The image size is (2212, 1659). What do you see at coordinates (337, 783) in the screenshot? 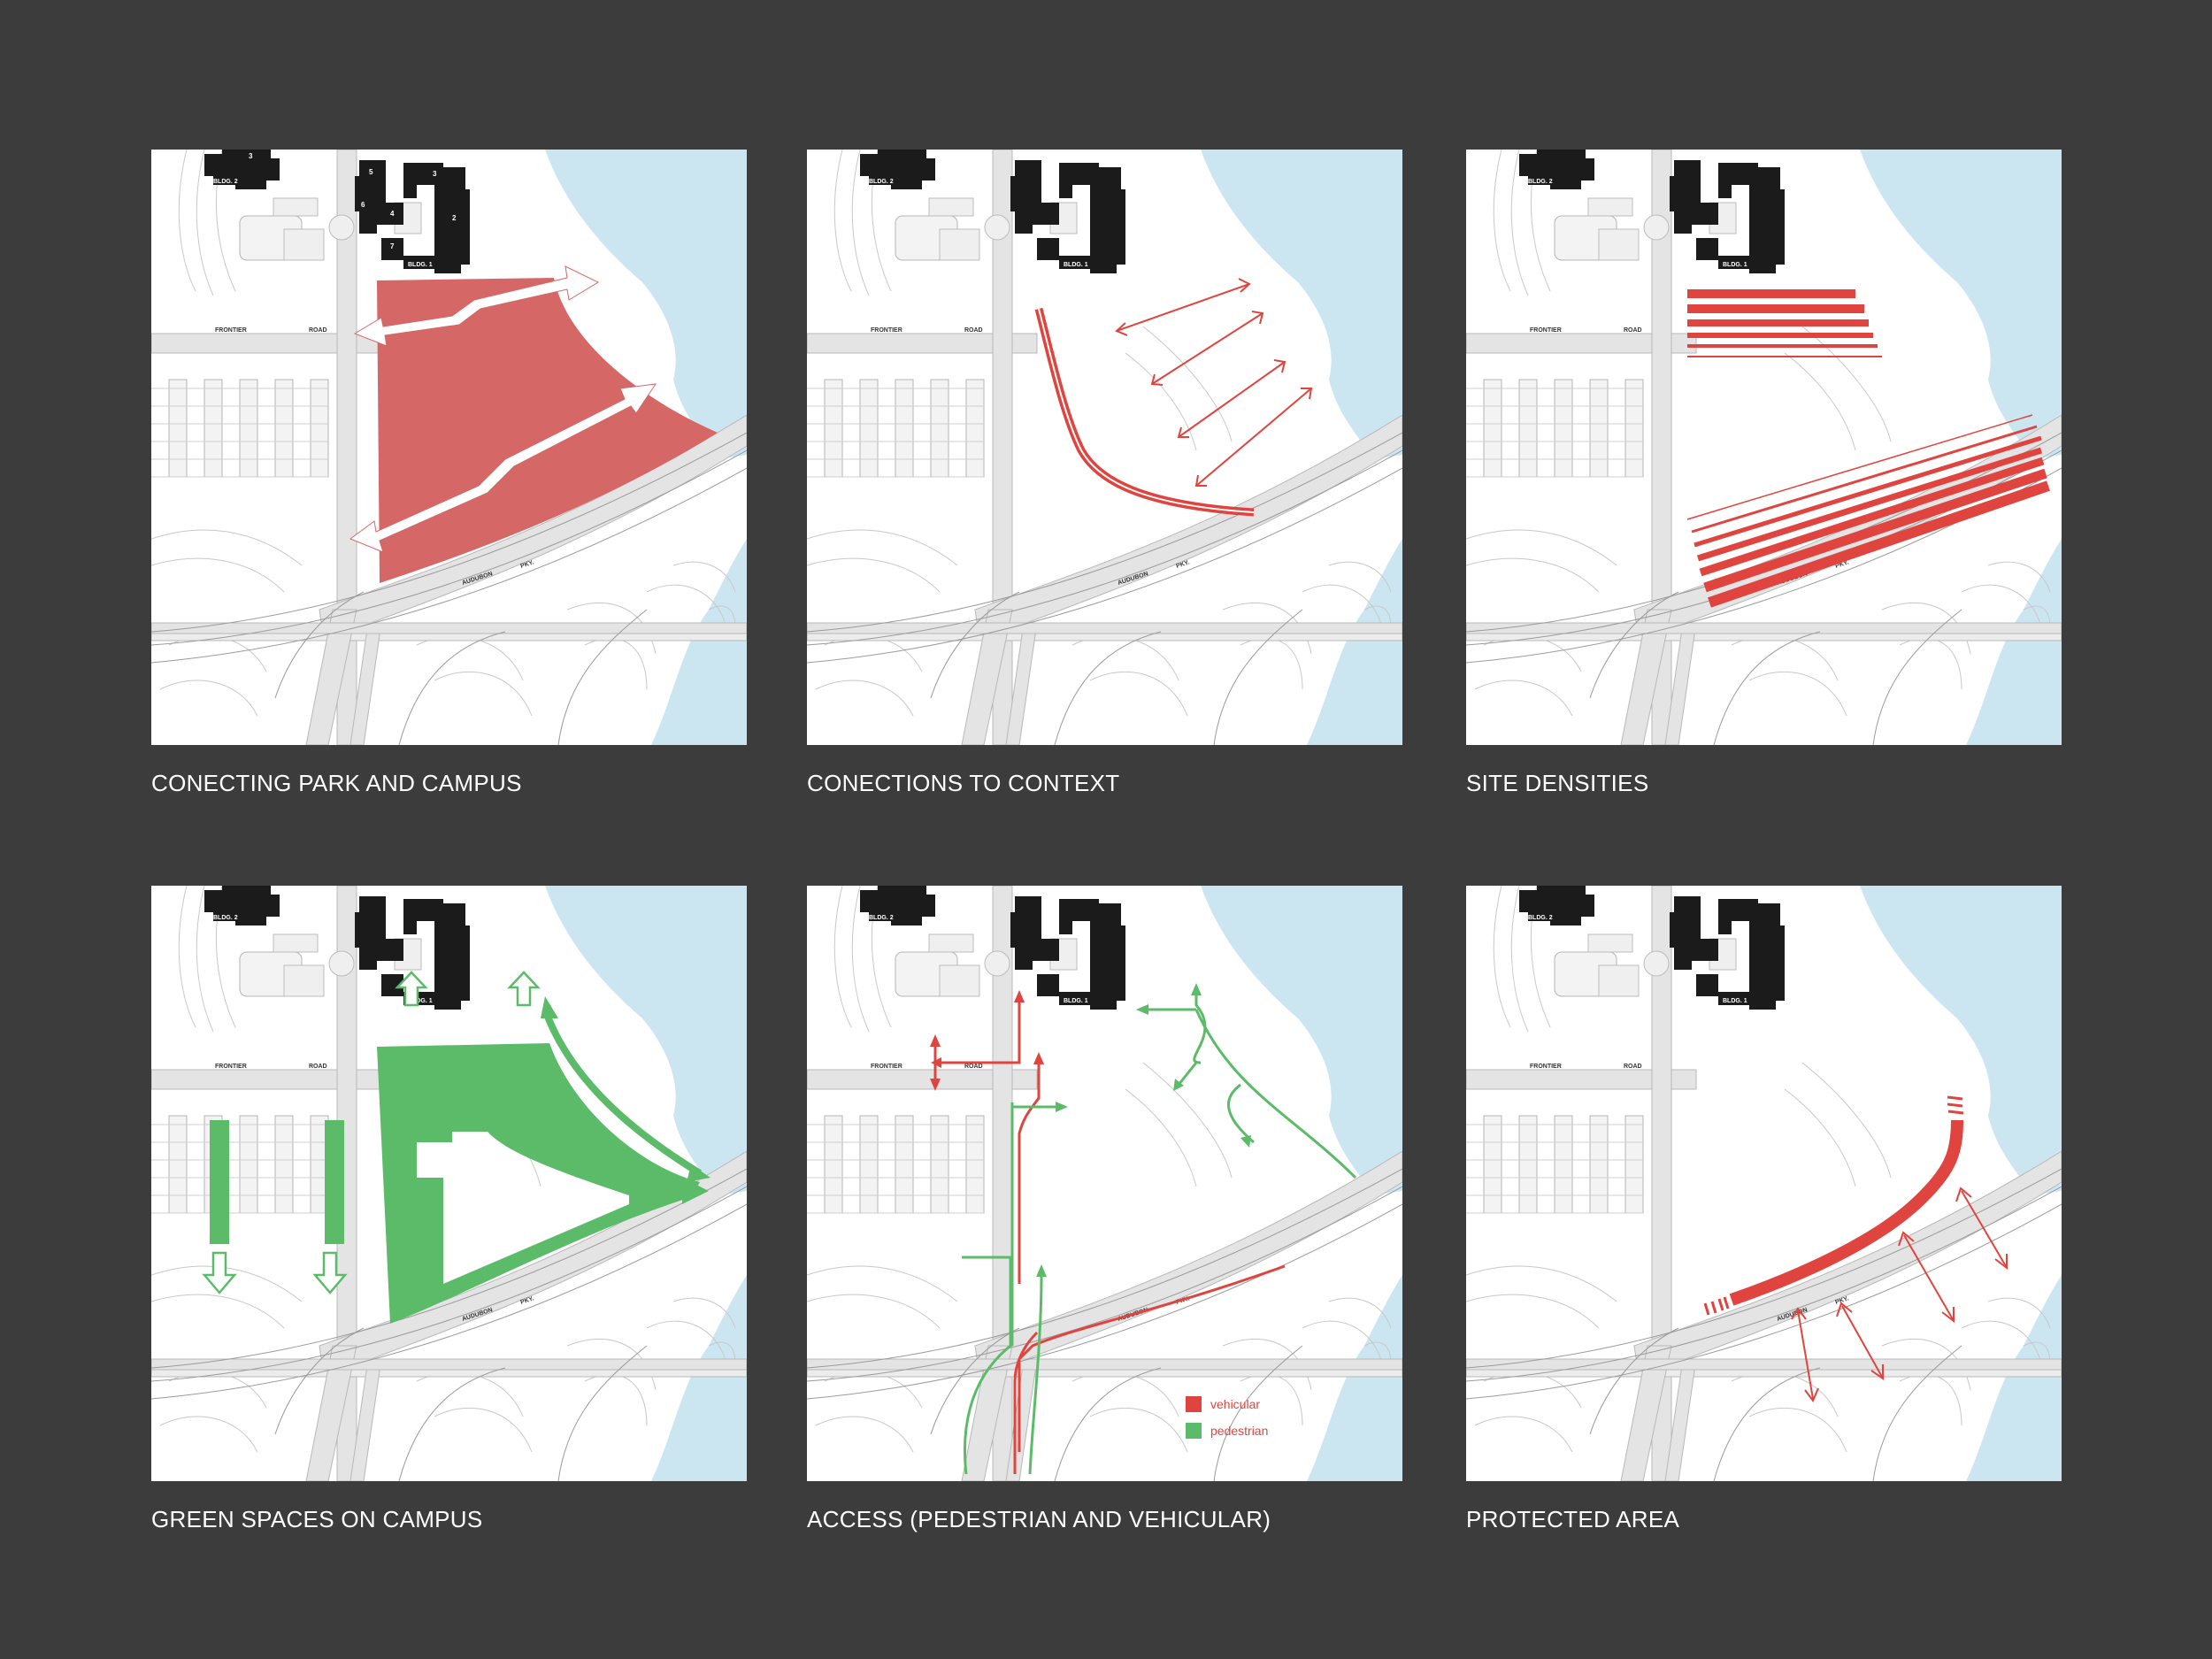
I see `panel-caption: CONECTING PARK AND CAMPUS` at bounding box center [337, 783].